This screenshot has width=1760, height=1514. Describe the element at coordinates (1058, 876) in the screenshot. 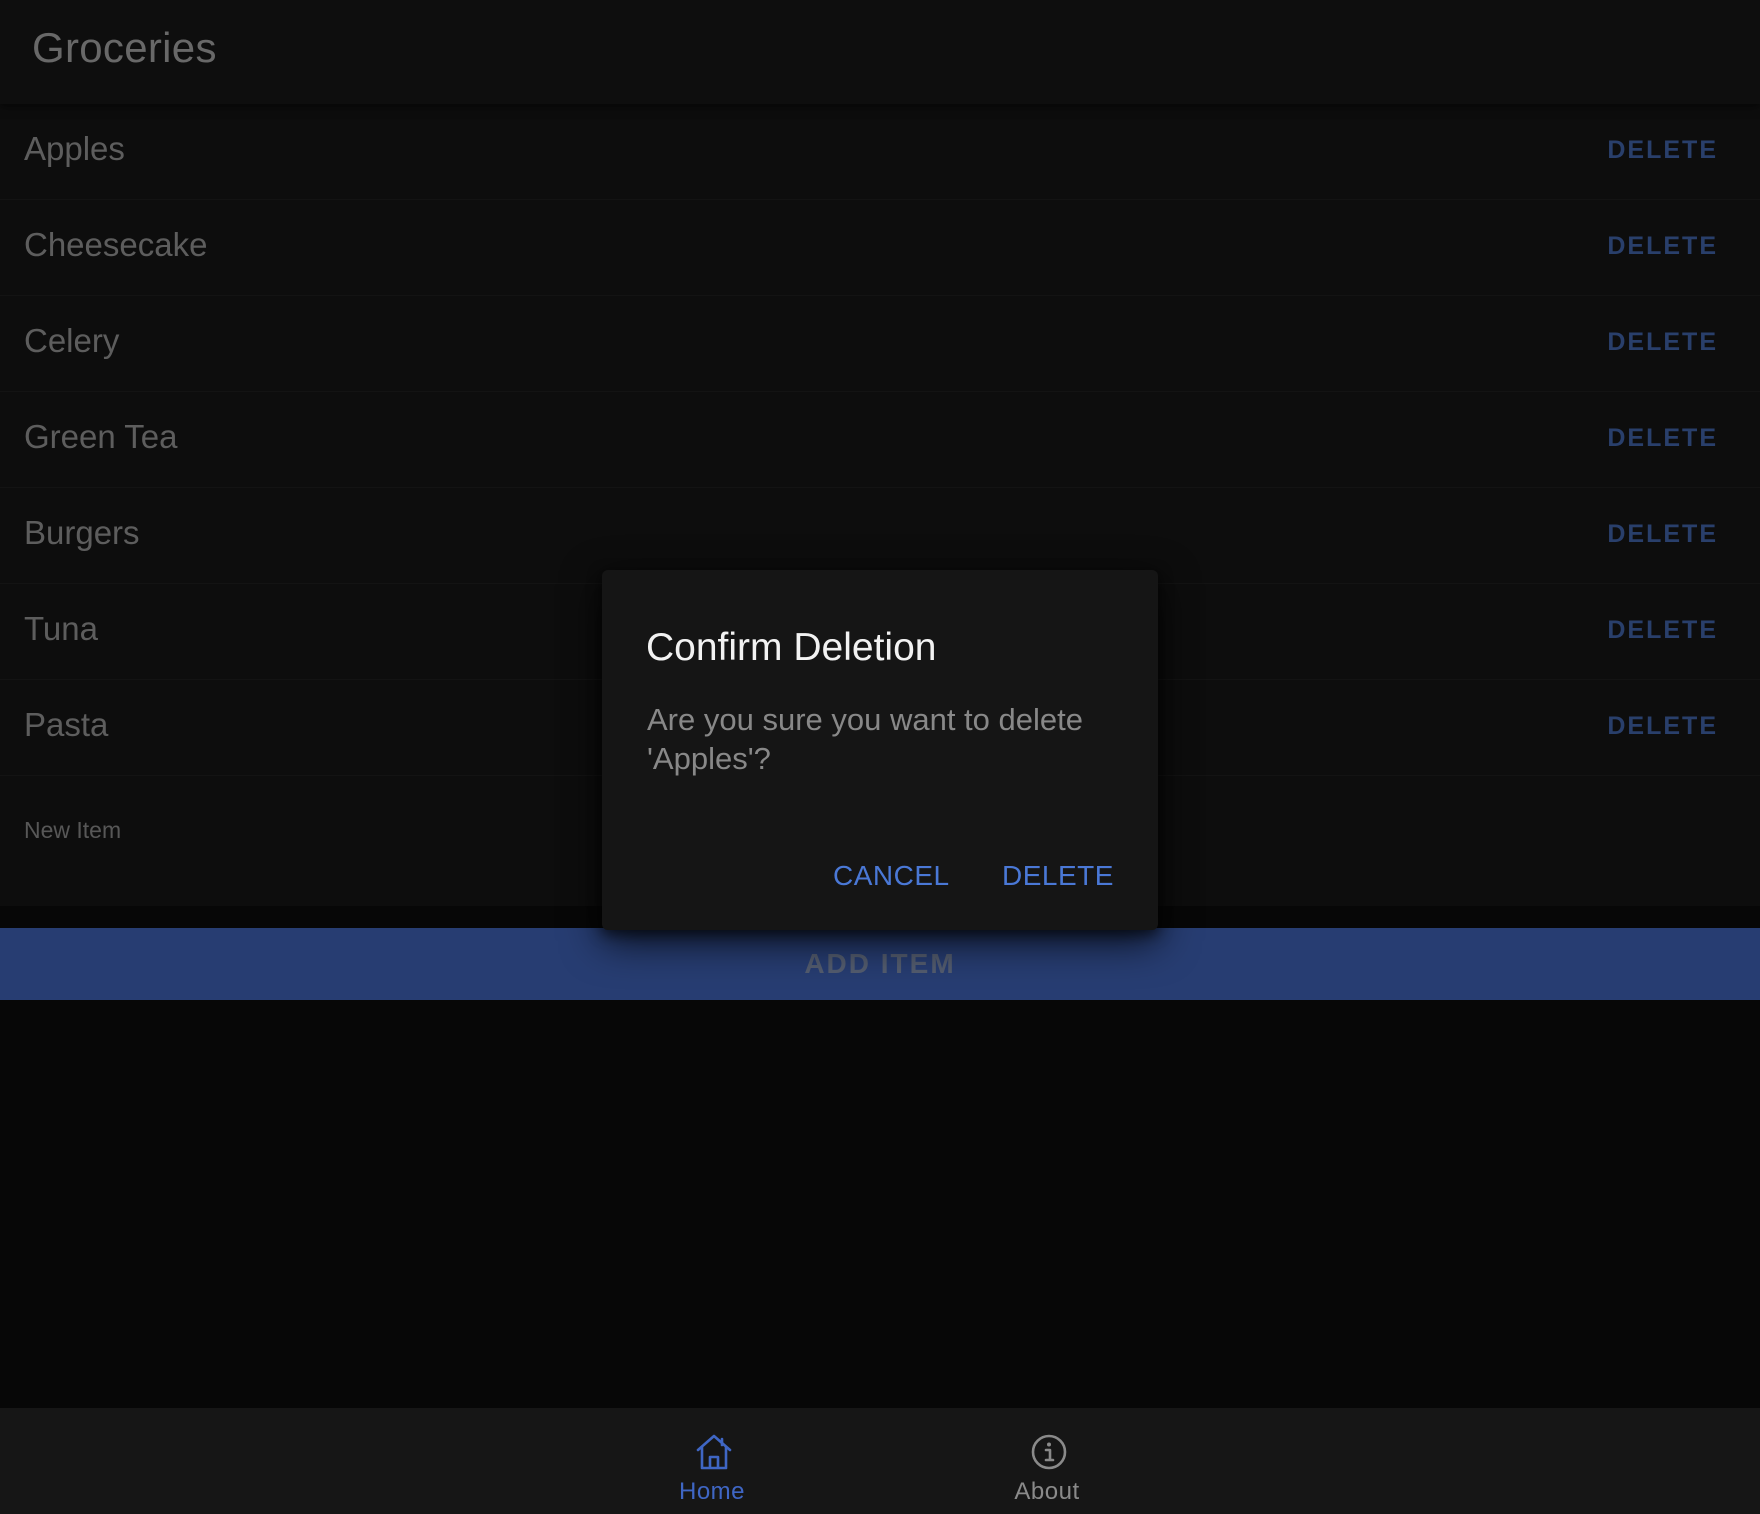

I see `confirm-delete-button: DELETE` at that location.